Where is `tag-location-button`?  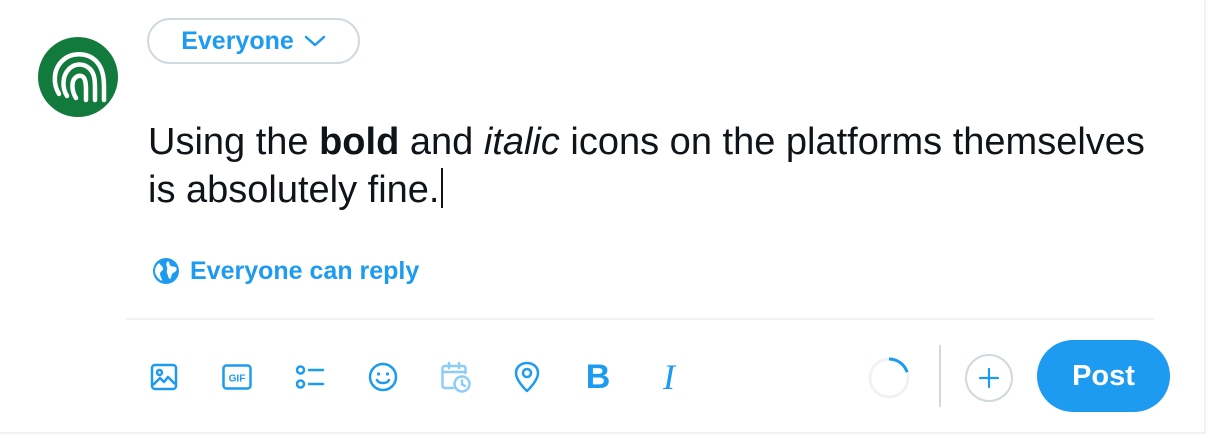 tag-location-button is located at coordinates (527, 377).